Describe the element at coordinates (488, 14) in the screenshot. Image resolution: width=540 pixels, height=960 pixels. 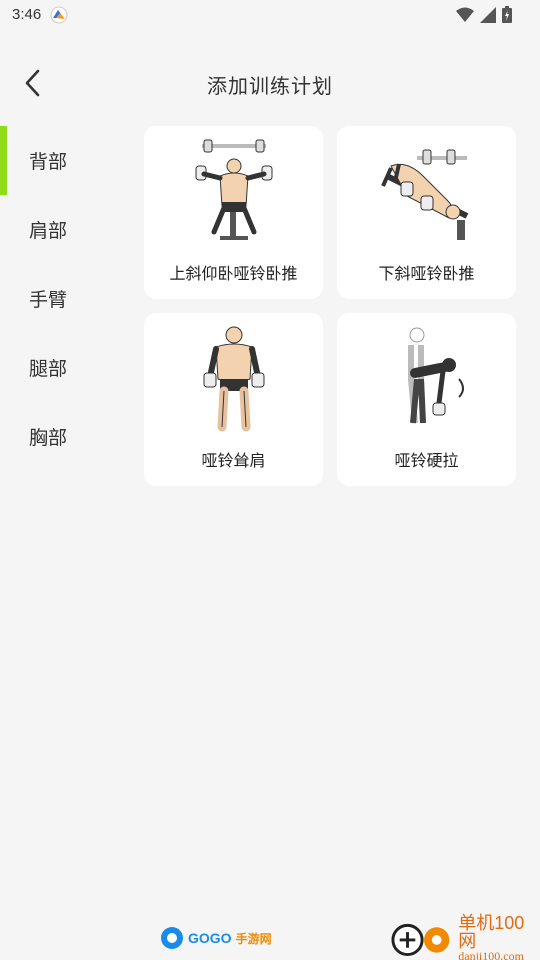
I see `signal-icon` at that location.